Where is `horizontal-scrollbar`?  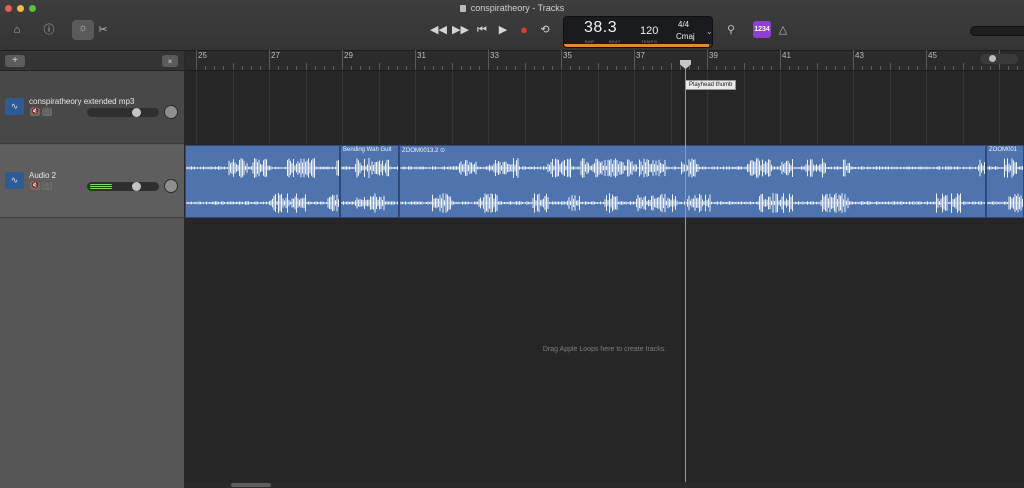 horizontal-scrollbar is located at coordinates (604, 485).